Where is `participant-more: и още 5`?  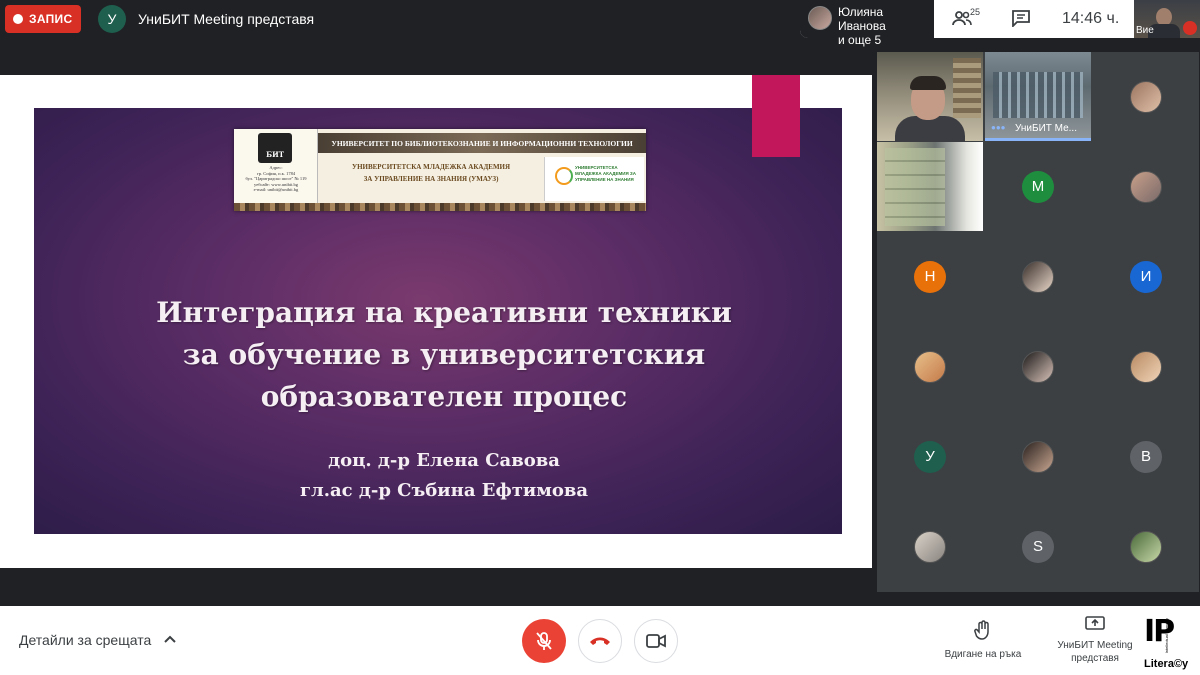 participant-more: и още 5 is located at coordinates (860, 40).